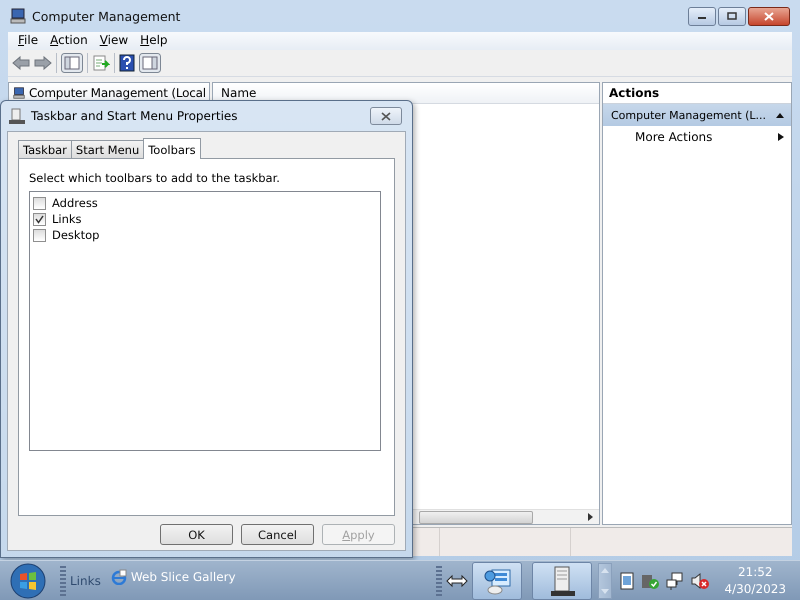 The height and width of the screenshot is (600, 800). Describe the element at coordinates (134, 116) in the screenshot. I see `dialog-title: Taskbar and Start Menu Properties` at that location.